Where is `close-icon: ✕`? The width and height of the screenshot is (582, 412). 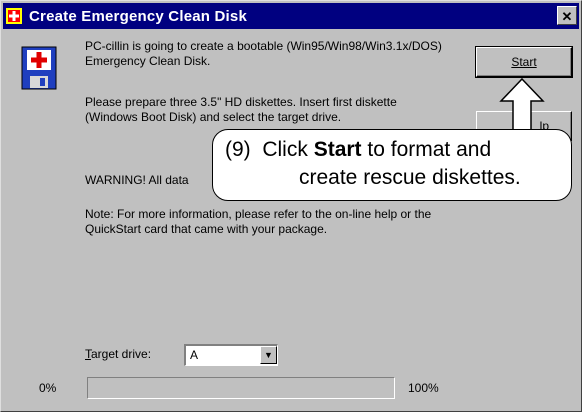
close-icon: ✕ is located at coordinates (567, 16).